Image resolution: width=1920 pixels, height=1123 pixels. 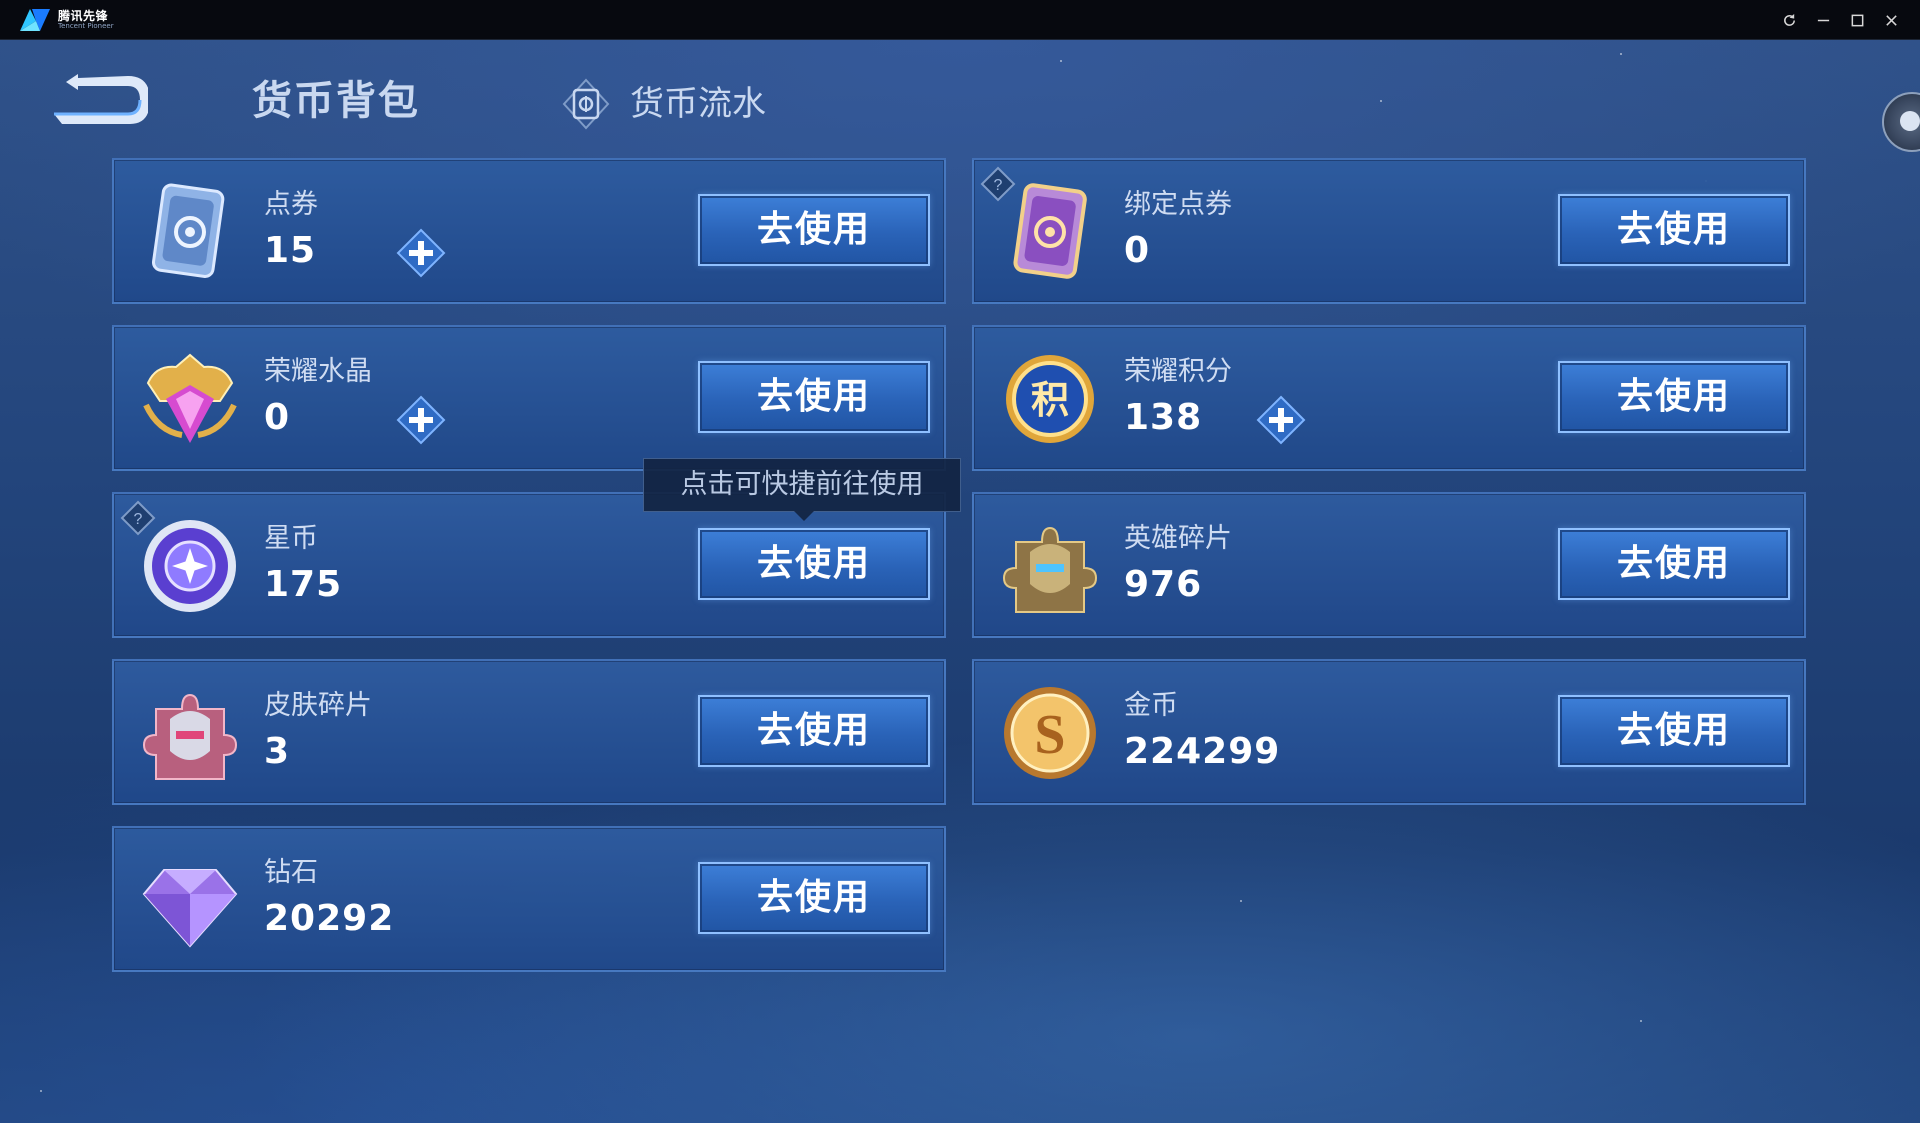 I want to click on refresh-button, so click(x=1789, y=20).